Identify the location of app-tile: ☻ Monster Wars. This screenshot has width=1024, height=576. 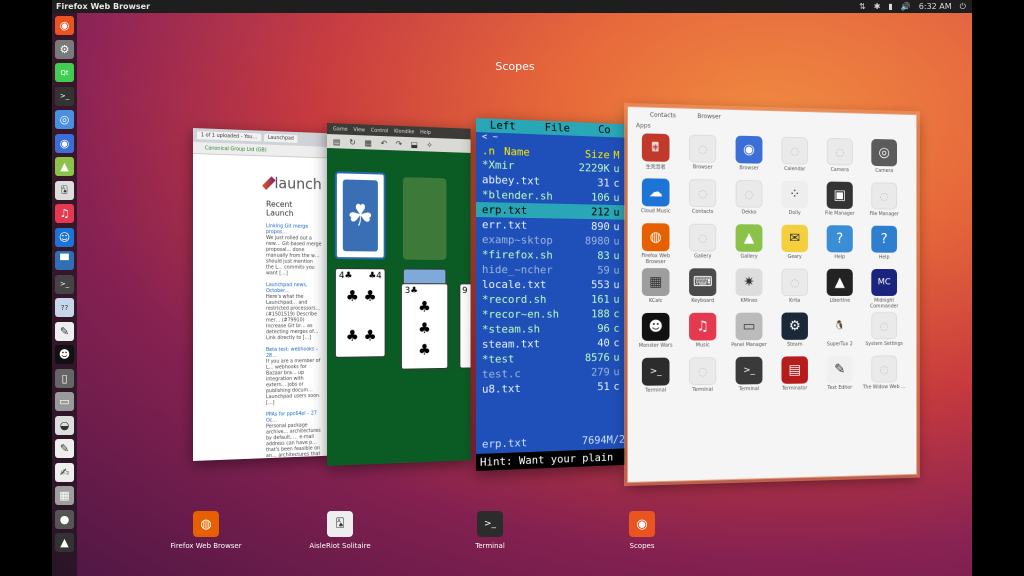
(655, 335).